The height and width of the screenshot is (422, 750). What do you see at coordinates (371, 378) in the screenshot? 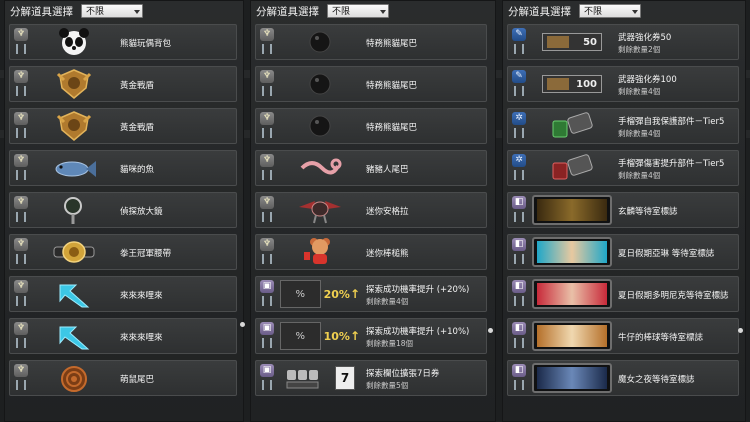
I see `list-item: ▣ 7 探索欄位擴張7日券 剩餘數量5個` at bounding box center [371, 378].